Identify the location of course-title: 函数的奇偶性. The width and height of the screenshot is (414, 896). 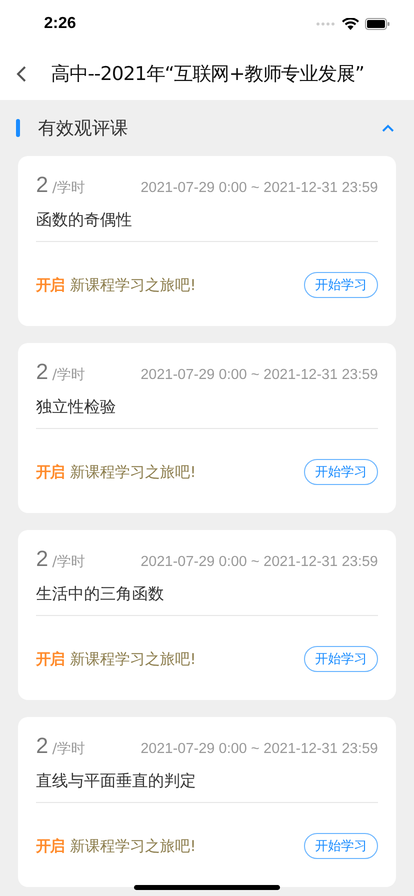
(207, 220).